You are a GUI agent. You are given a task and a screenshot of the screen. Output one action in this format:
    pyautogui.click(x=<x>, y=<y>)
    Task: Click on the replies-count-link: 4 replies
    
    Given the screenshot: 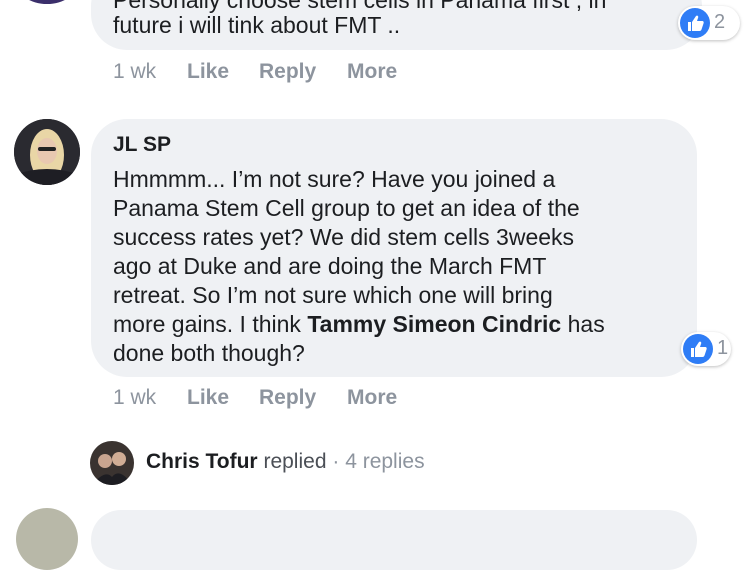 What is the action you would take?
    pyautogui.click(x=384, y=461)
    